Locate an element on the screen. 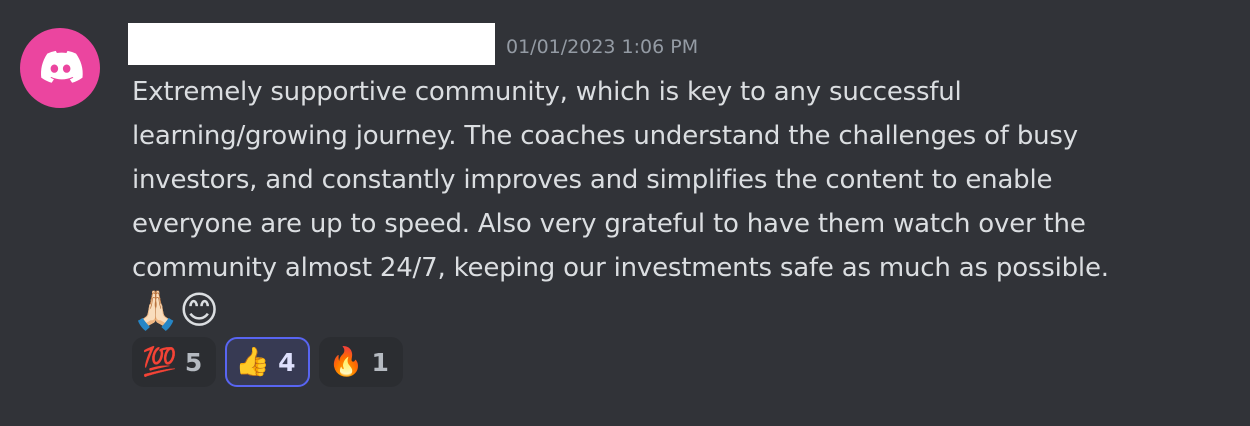 The height and width of the screenshot is (426, 1250). discord-logo-icon is located at coordinates (62, 66).